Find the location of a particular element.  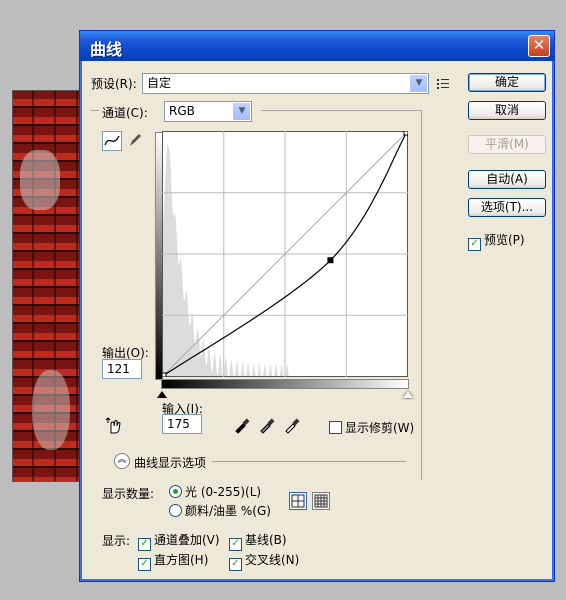

grid-10x10-icon is located at coordinates (321, 501).